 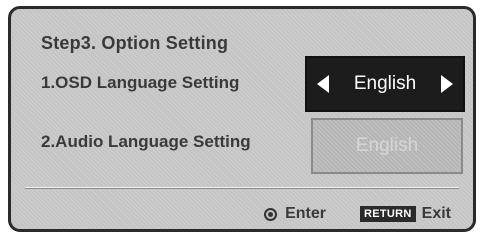 I want to click on audio-language-value: English, so click(x=387, y=145).